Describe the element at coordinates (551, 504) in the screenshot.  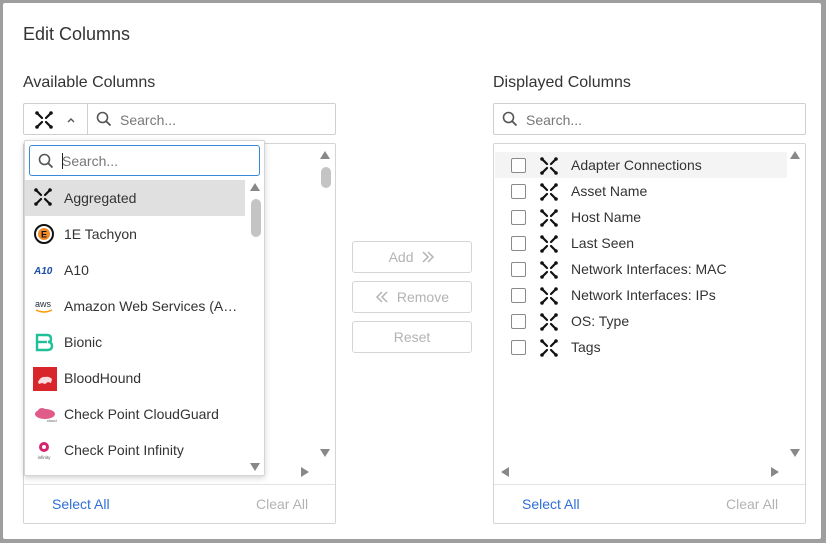
I see `displayed-select-all-link: Select All` at that location.